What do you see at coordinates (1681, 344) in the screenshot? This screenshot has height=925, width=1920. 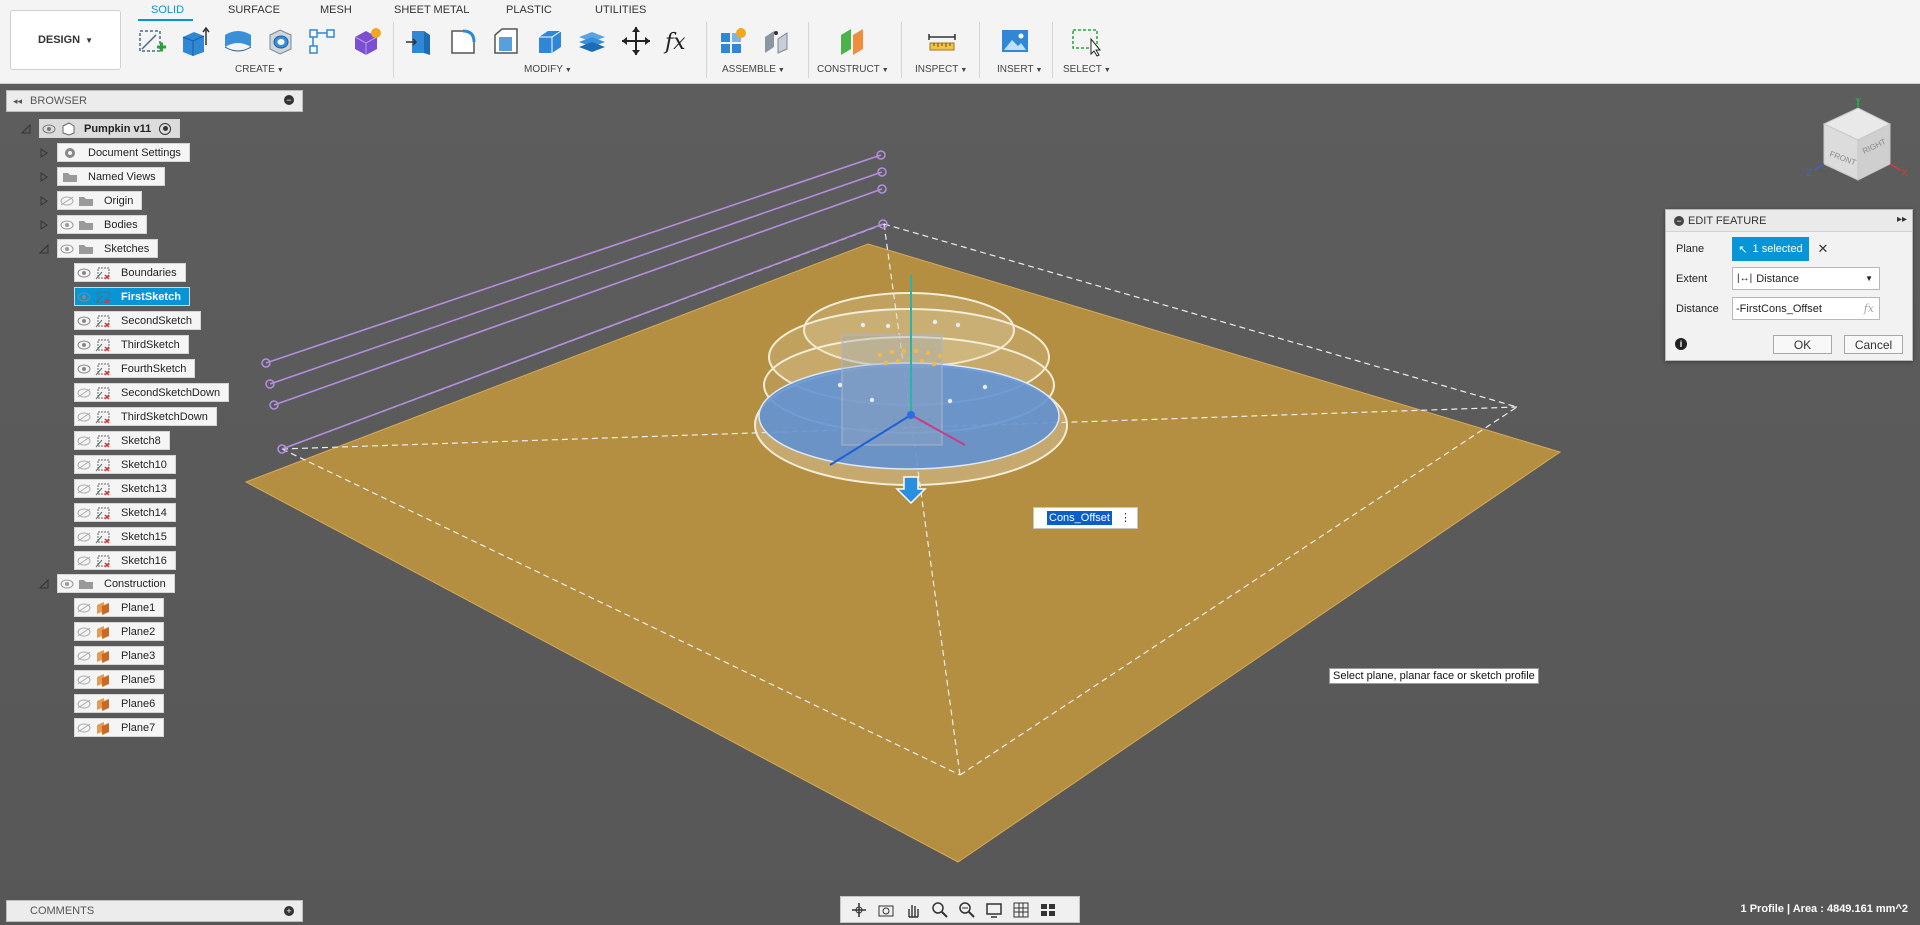 I see `info-icon: i` at bounding box center [1681, 344].